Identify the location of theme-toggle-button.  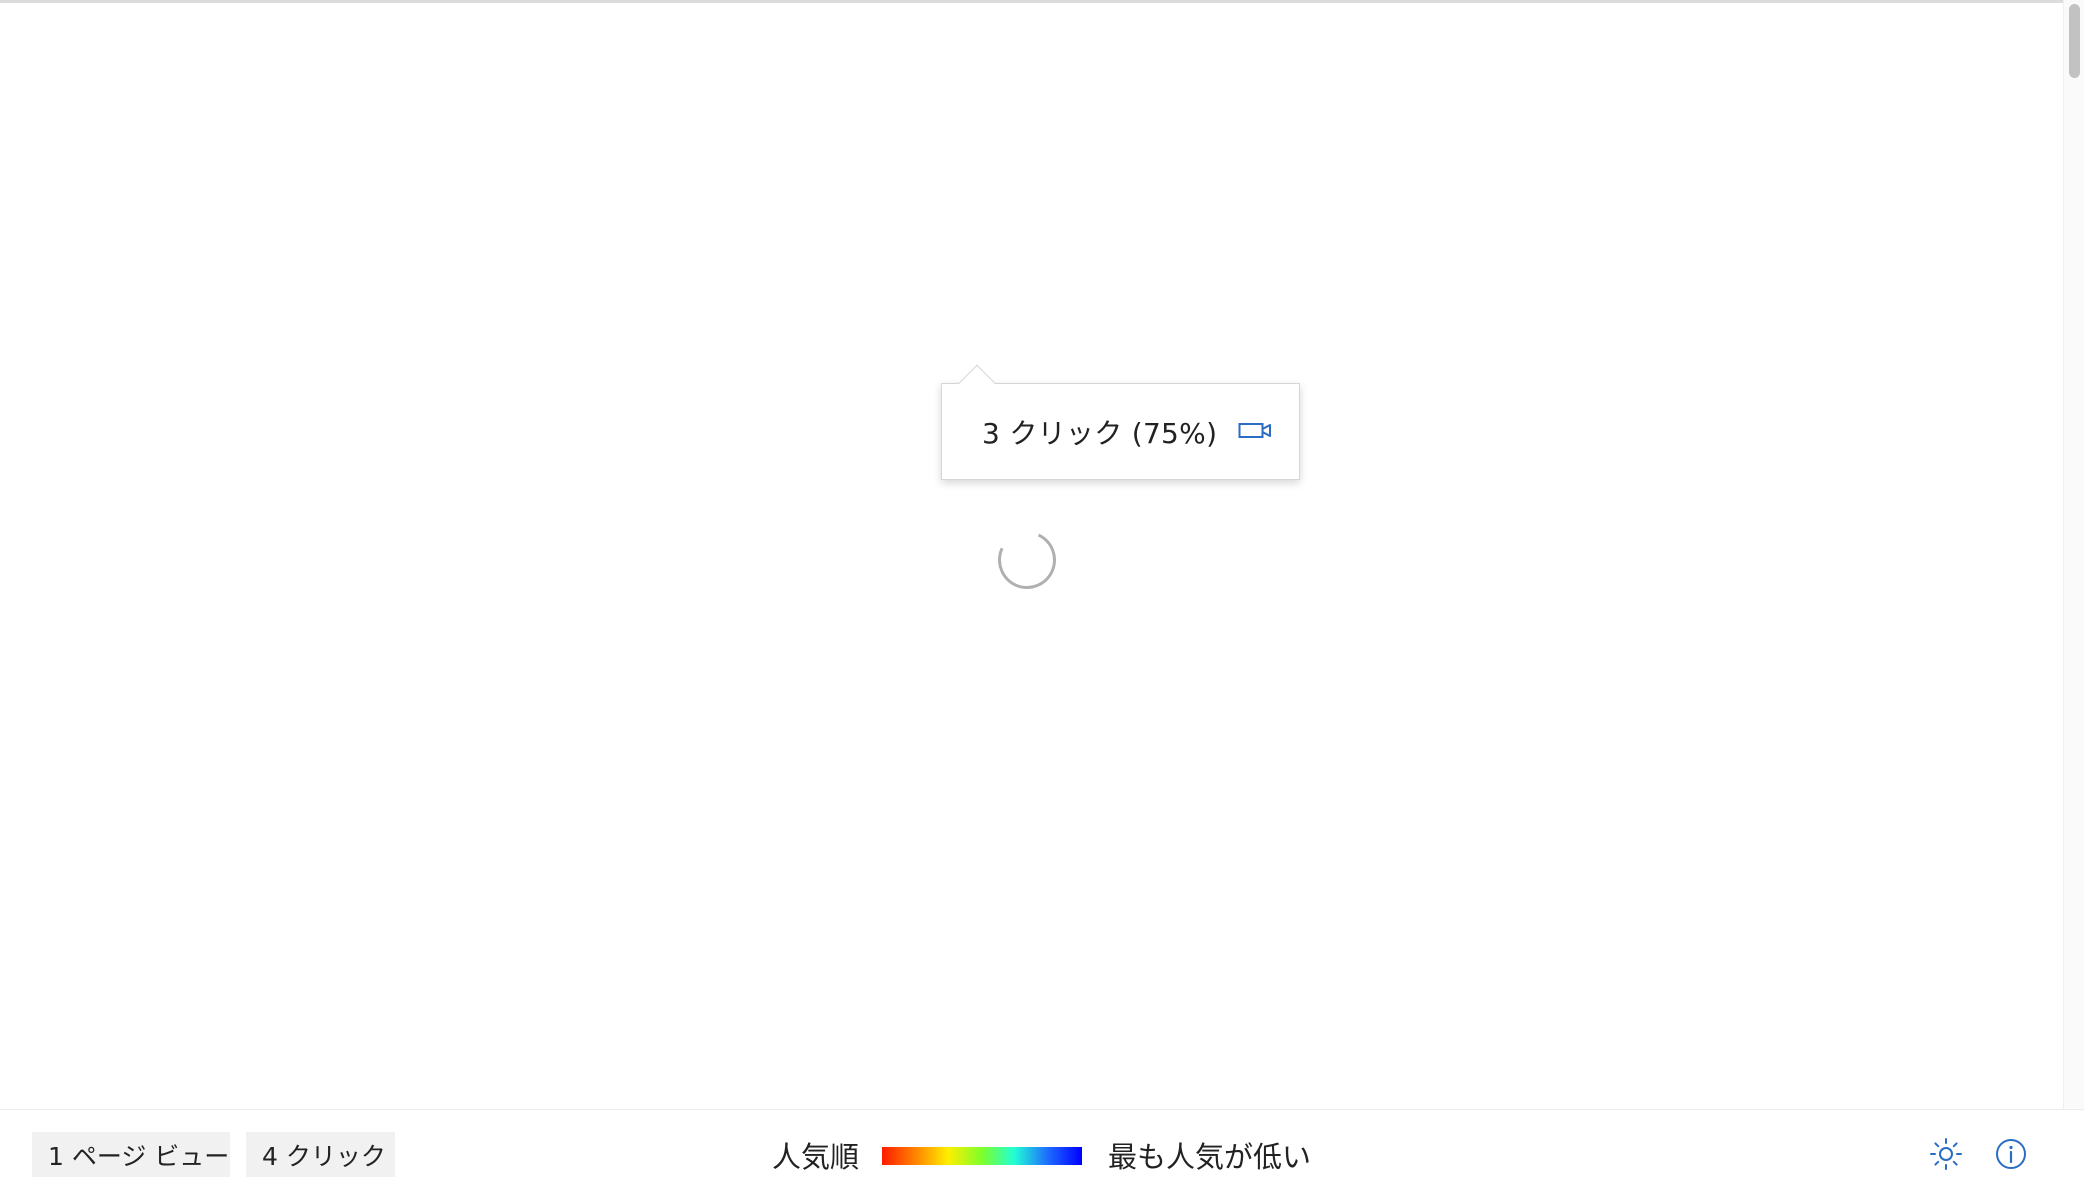
(1946, 1156).